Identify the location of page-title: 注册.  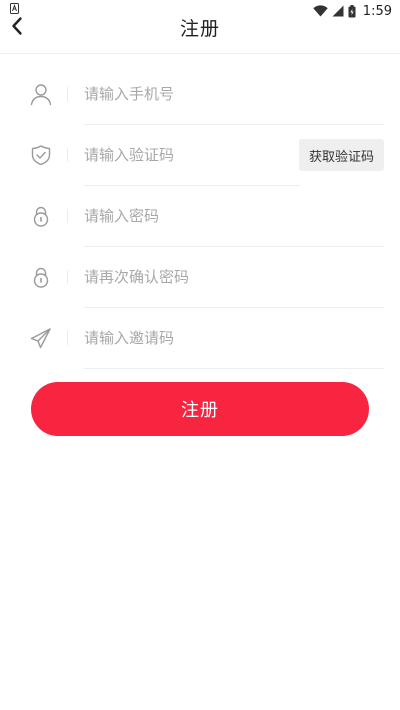
(199, 29).